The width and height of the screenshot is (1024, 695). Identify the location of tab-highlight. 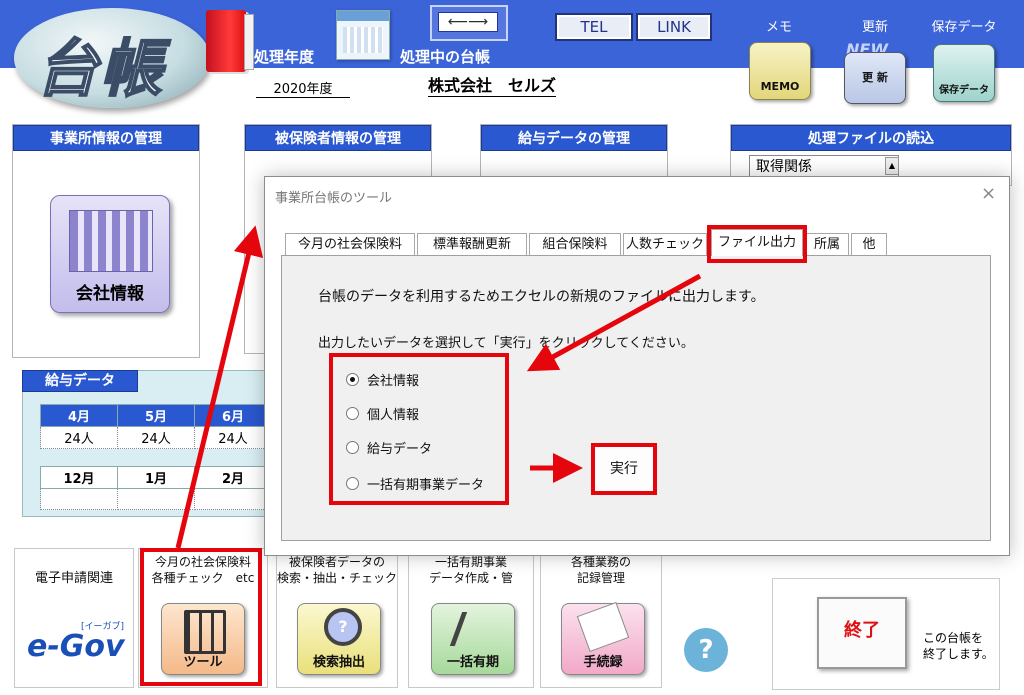
(757, 244).